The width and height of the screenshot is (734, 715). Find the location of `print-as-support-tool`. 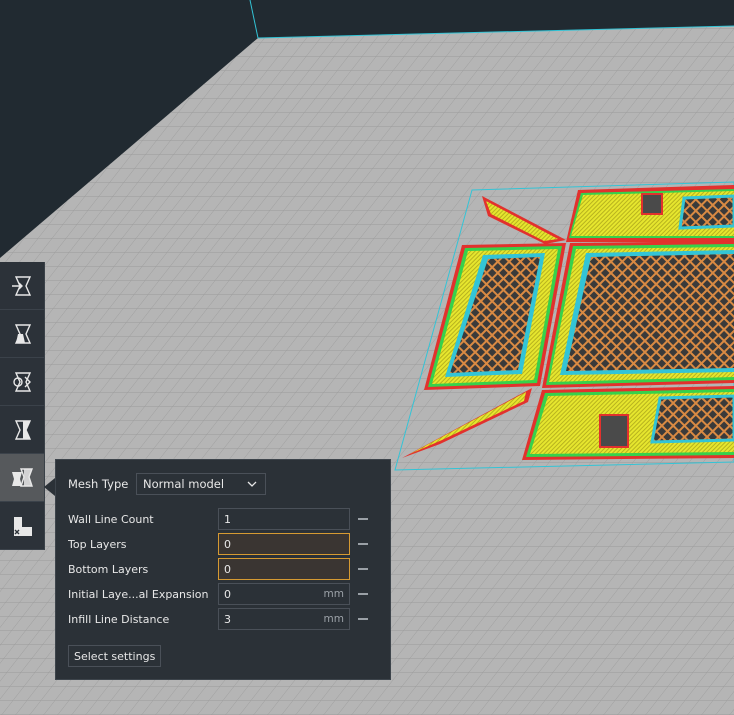

print-as-support-tool is located at coordinates (22, 286).